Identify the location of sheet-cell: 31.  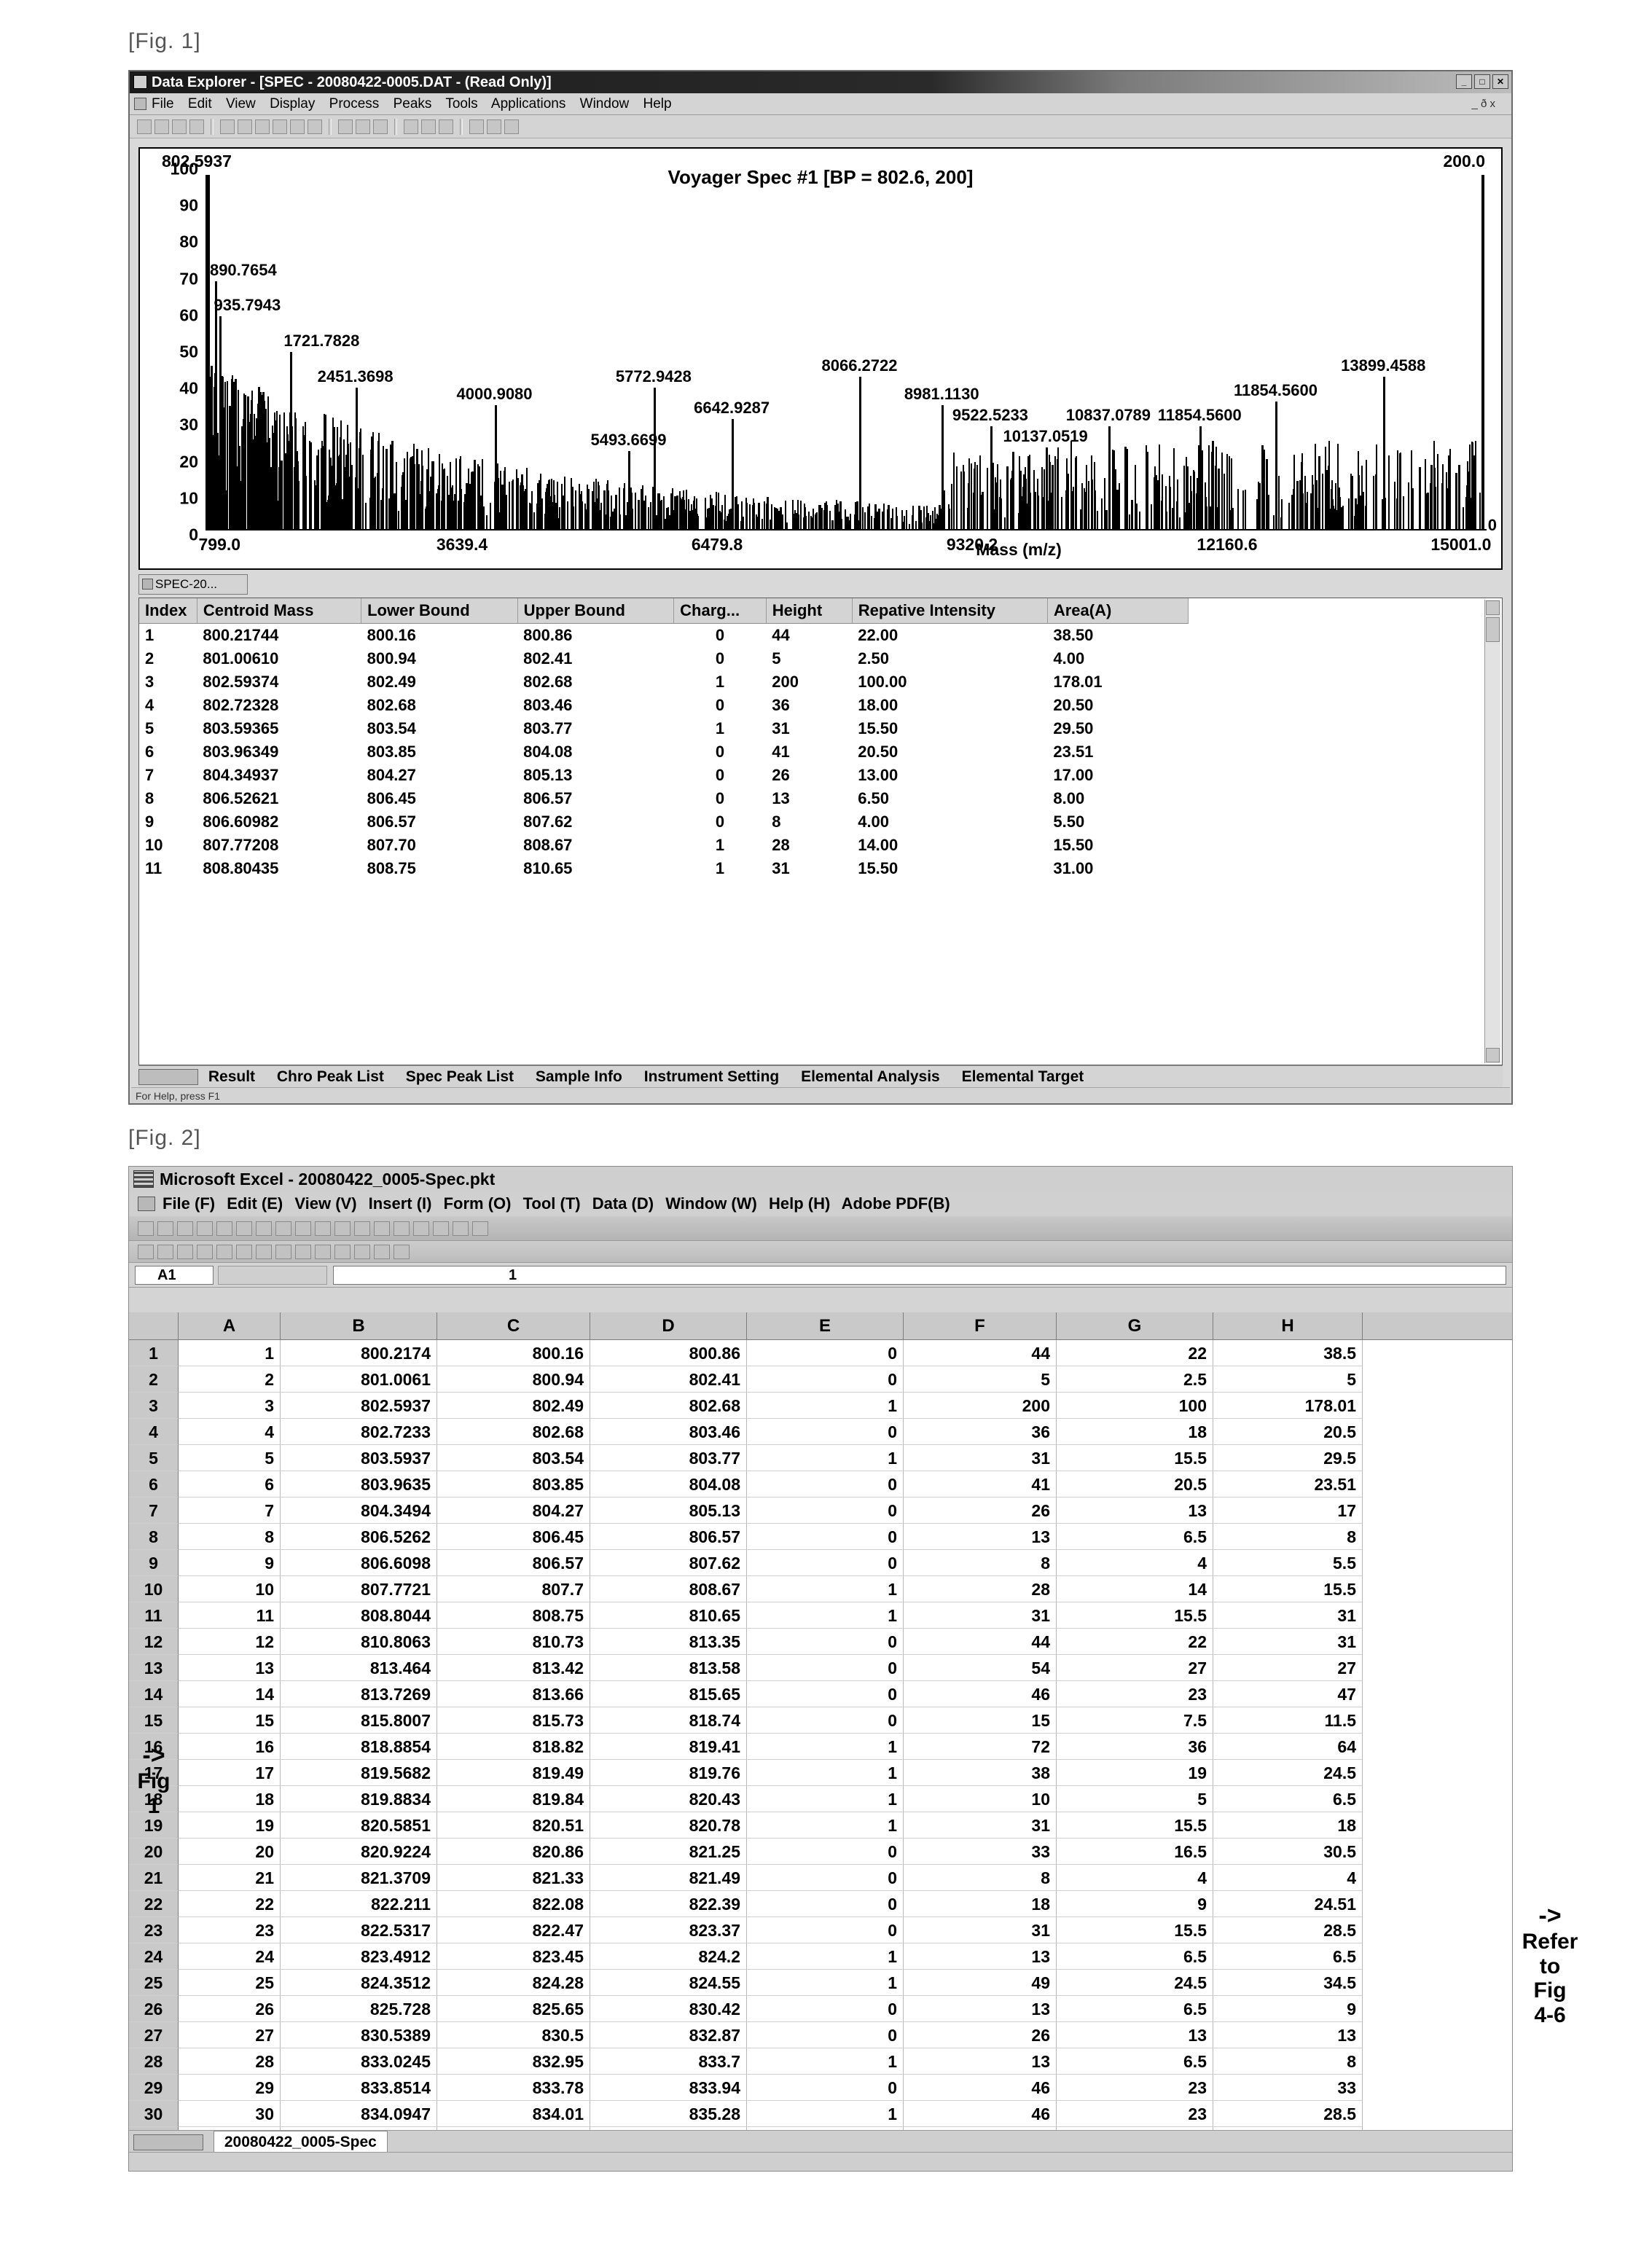
(1288, 1615).